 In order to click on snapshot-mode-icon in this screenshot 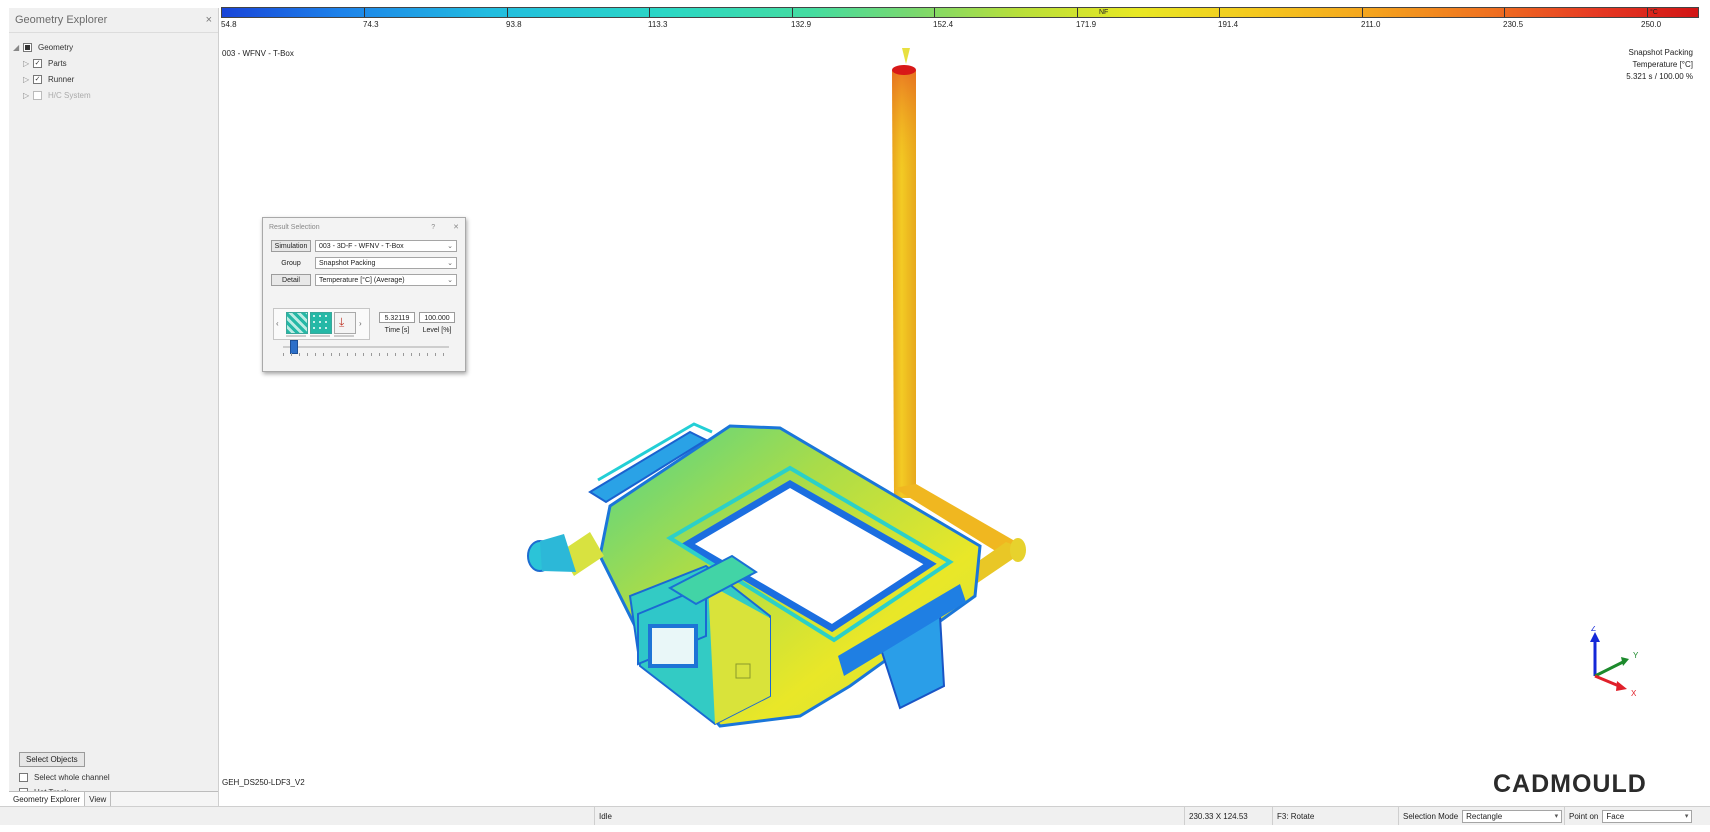, I will do `click(321, 323)`.